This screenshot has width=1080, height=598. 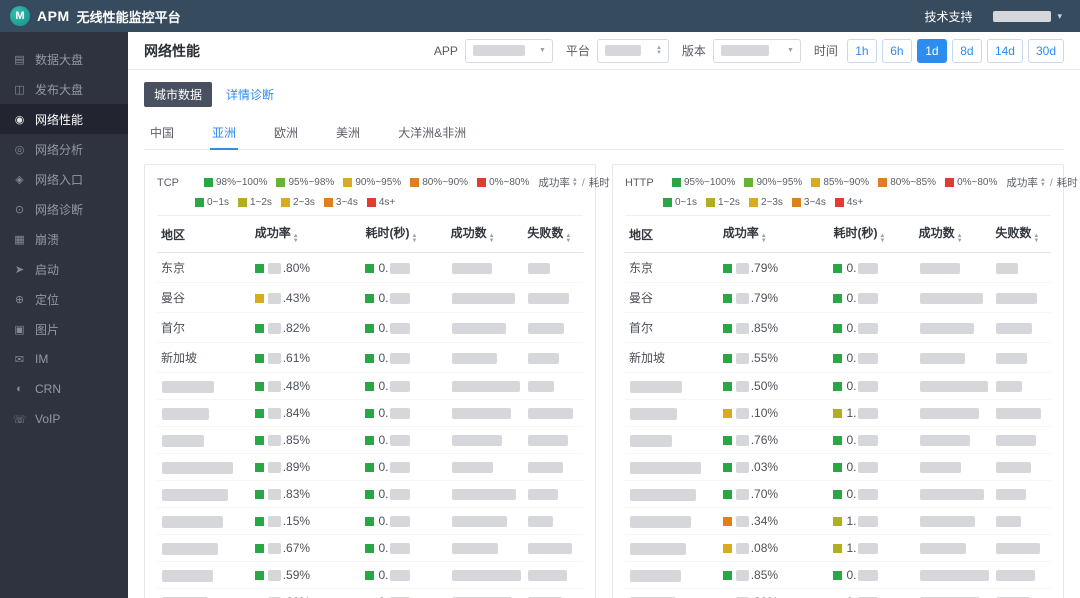 I want to click on time-button-14d: 14d, so click(x=1004, y=50).